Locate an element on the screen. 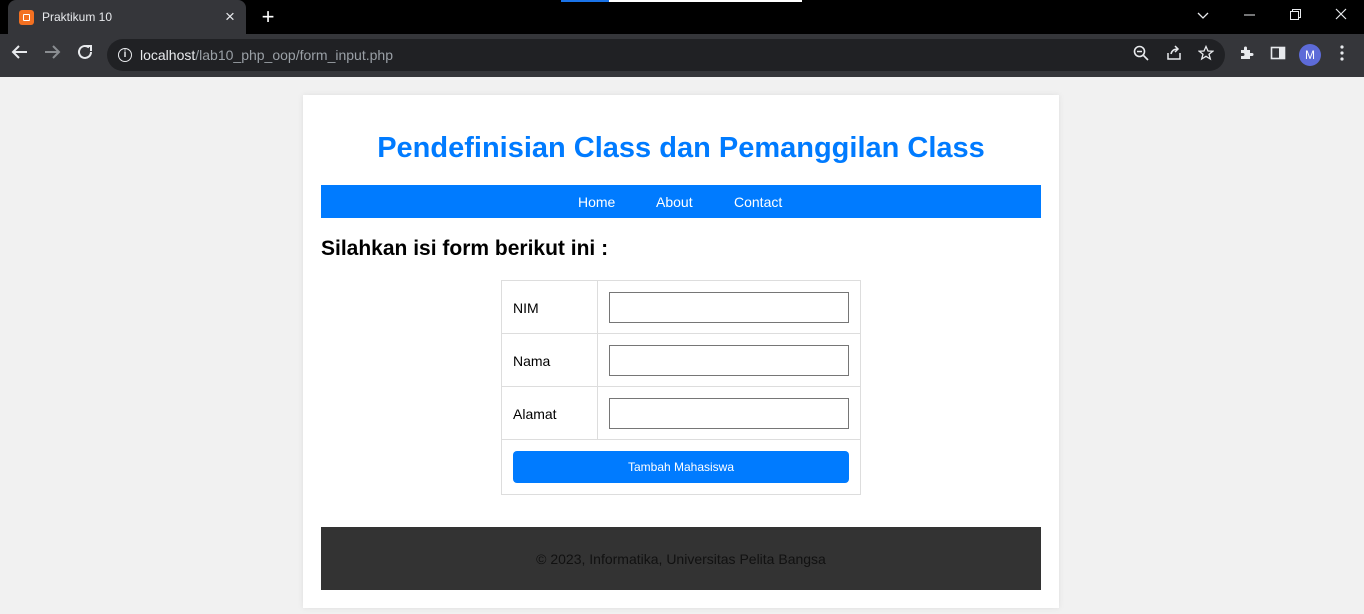  nama-input is located at coordinates (729, 360).